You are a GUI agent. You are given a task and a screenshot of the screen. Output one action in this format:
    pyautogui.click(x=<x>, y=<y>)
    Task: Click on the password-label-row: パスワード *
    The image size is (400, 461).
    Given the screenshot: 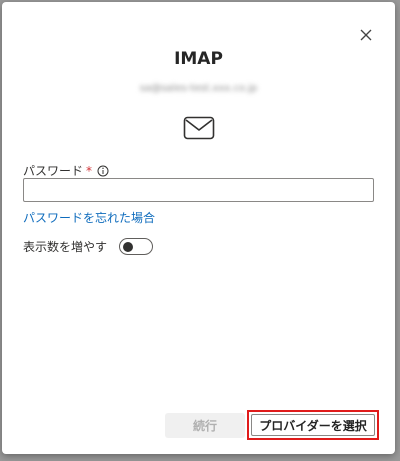 What is the action you would take?
    pyautogui.click(x=66, y=170)
    